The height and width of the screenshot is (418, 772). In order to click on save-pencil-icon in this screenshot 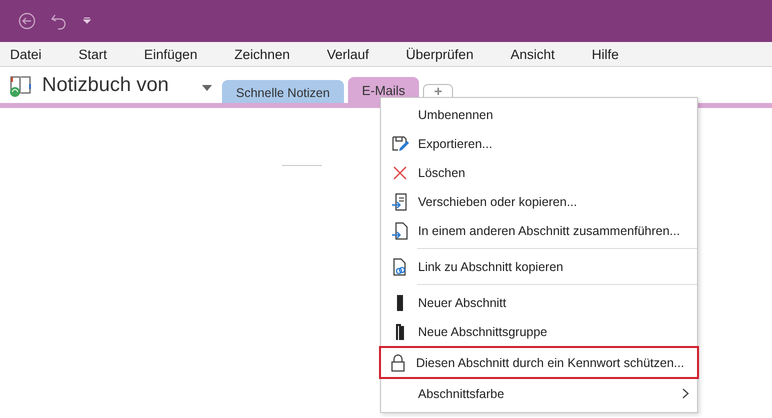, I will do `click(399, 143)`.